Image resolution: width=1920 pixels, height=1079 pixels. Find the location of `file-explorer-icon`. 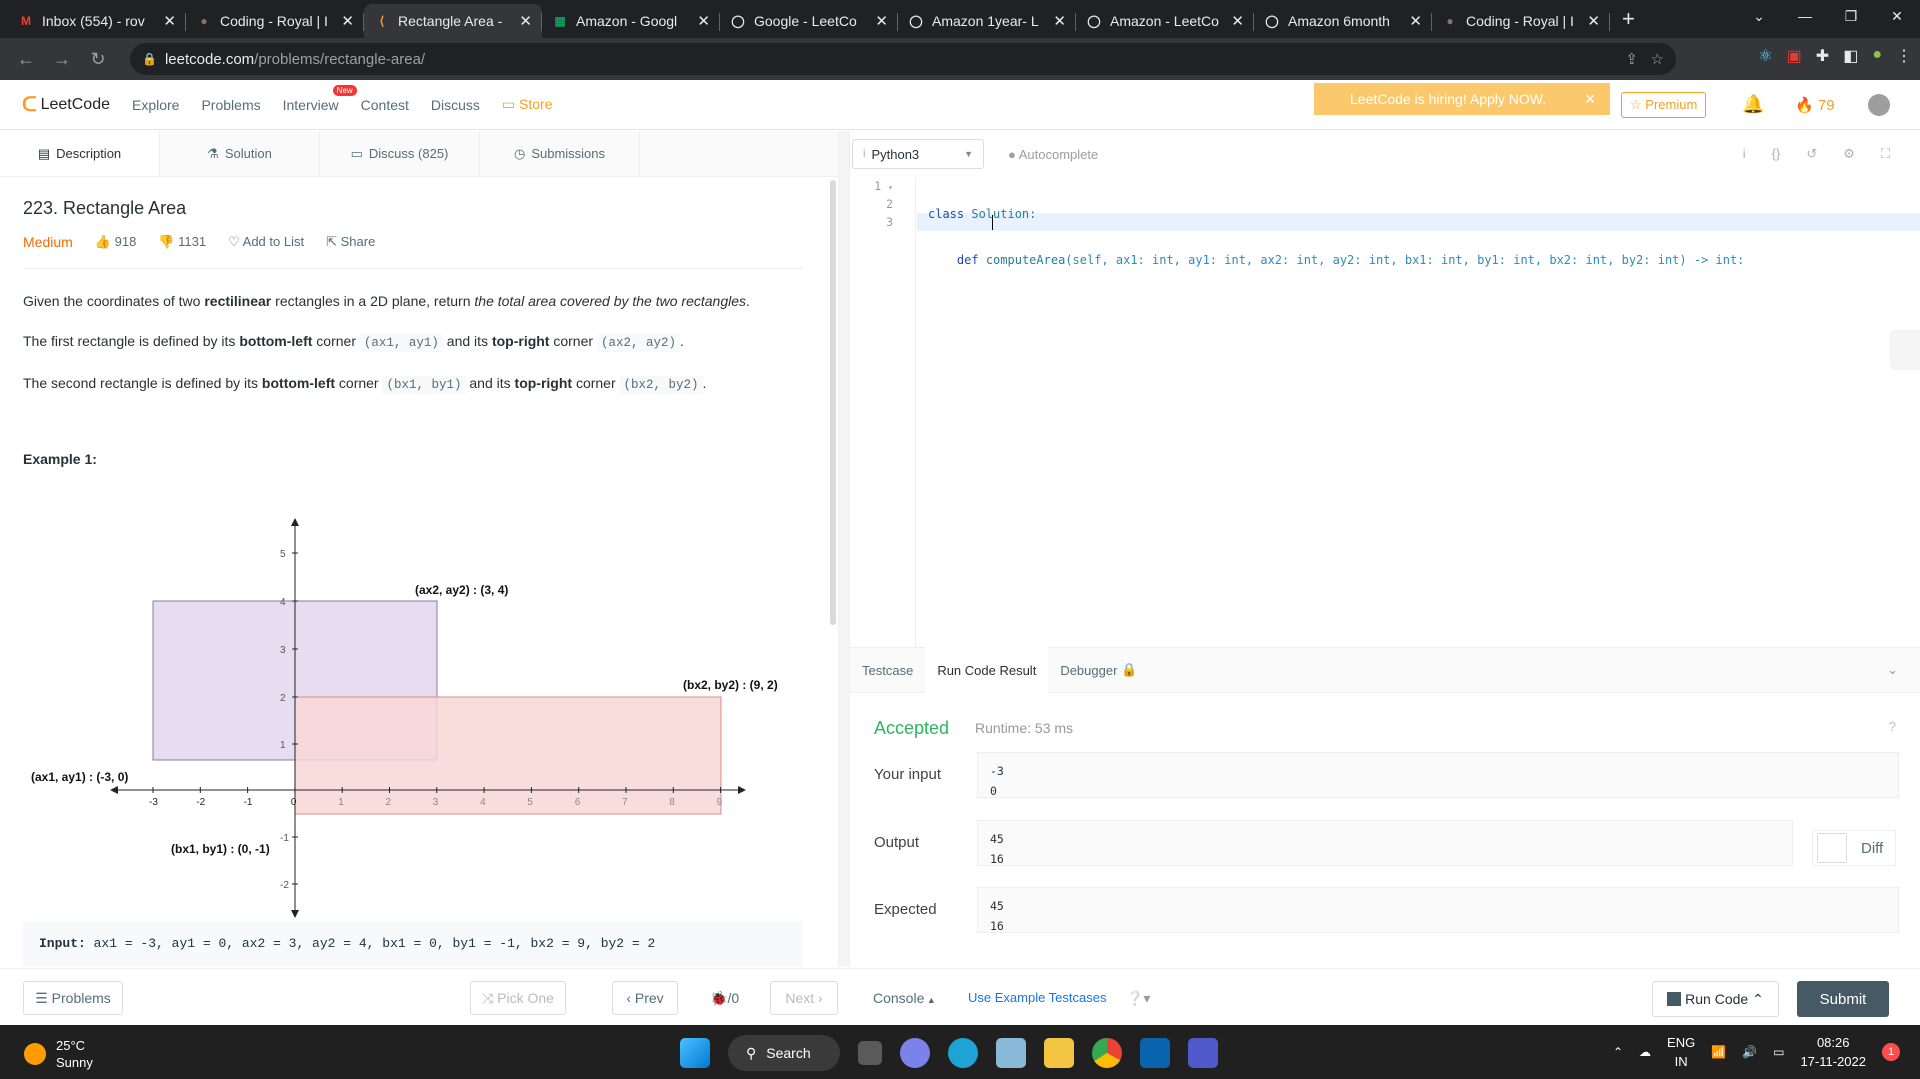

file-explorer-icon is located at coordinates (1059, 1053).